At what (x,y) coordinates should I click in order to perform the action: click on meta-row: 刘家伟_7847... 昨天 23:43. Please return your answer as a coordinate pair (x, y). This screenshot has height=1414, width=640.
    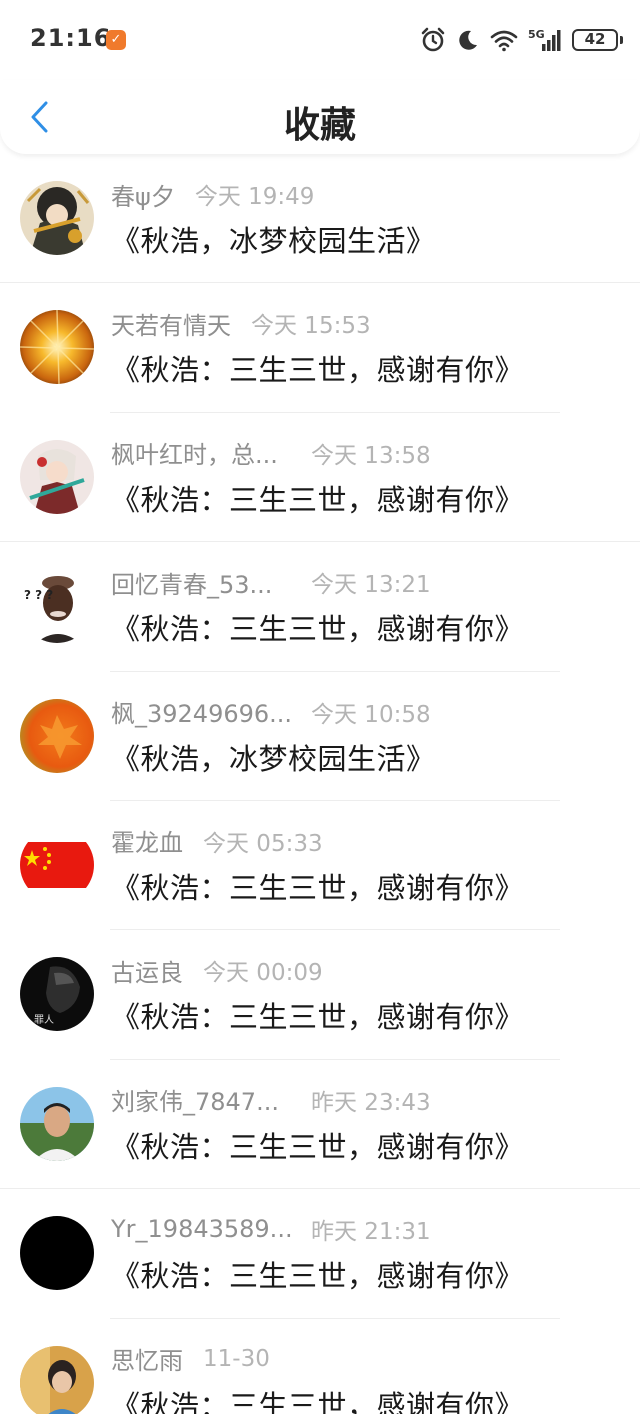
    Looking at the image, I should click on (271, 1100).